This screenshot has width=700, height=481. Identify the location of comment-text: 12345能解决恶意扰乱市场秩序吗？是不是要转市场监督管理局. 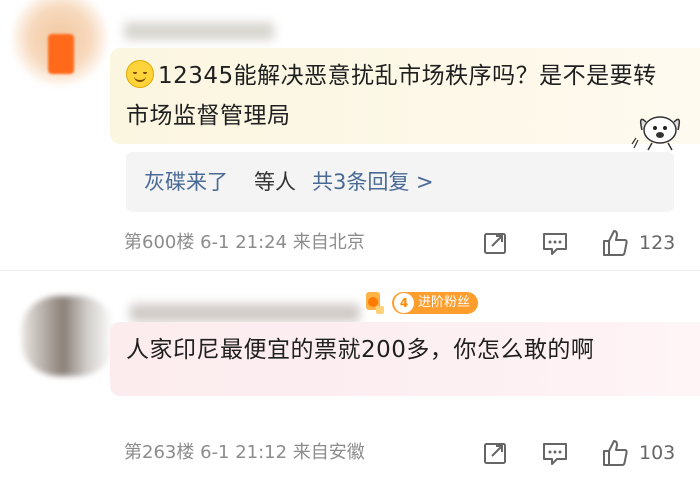
(396, 96).